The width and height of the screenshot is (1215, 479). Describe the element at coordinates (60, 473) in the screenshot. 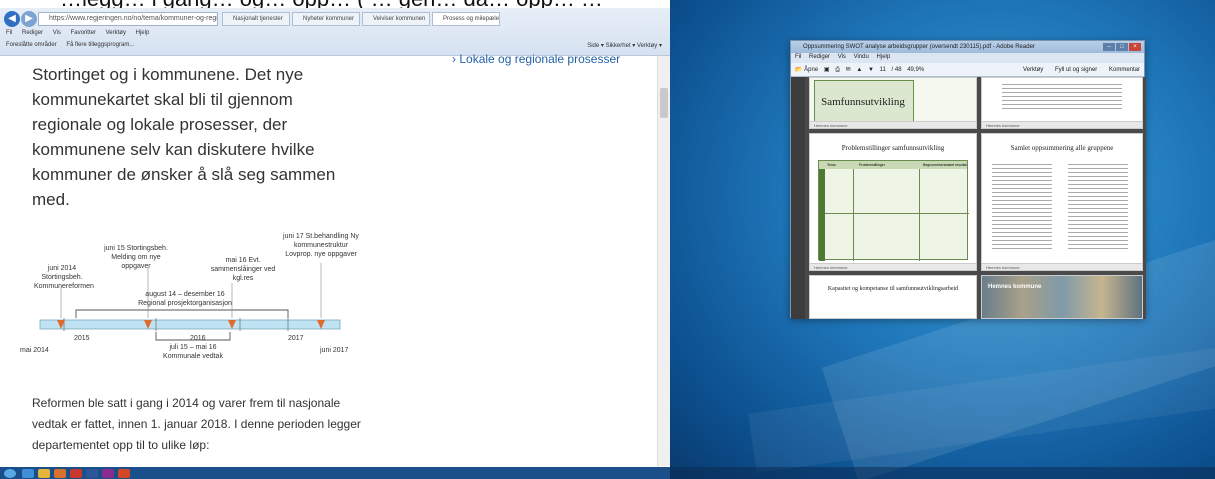

I see `outlook-icon` at that location.